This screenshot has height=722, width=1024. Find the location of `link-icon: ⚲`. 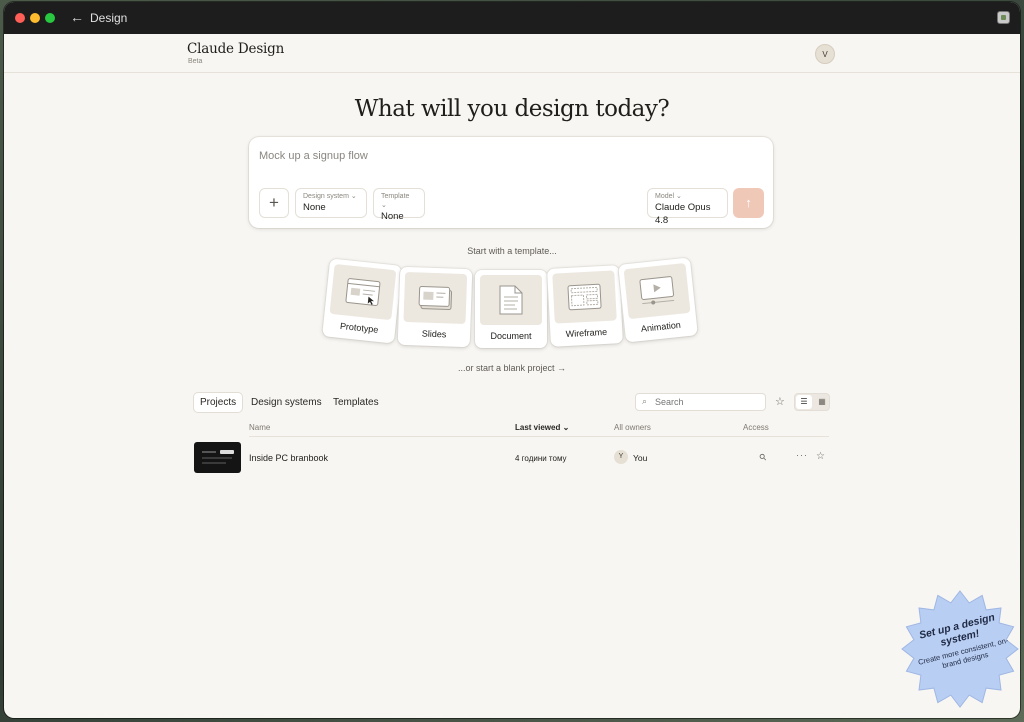

link-icon: ⚲ is located at coordinates (763, 457).